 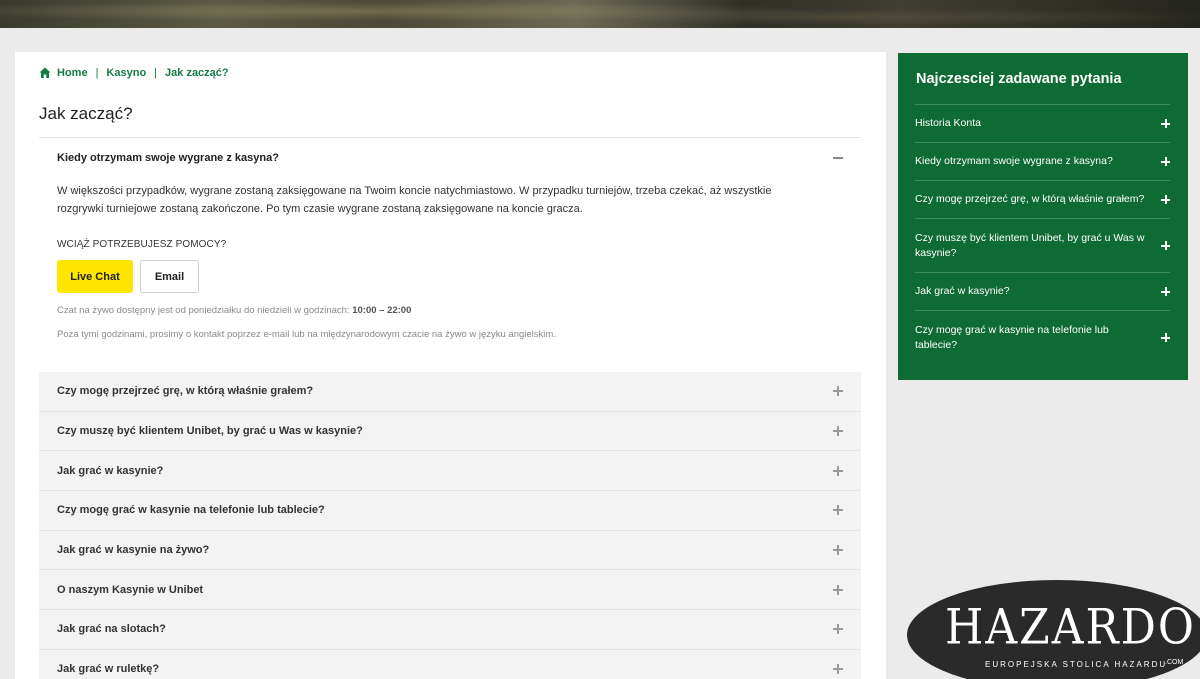 I want to click on email-button: Email, so click(x=169, y=276).